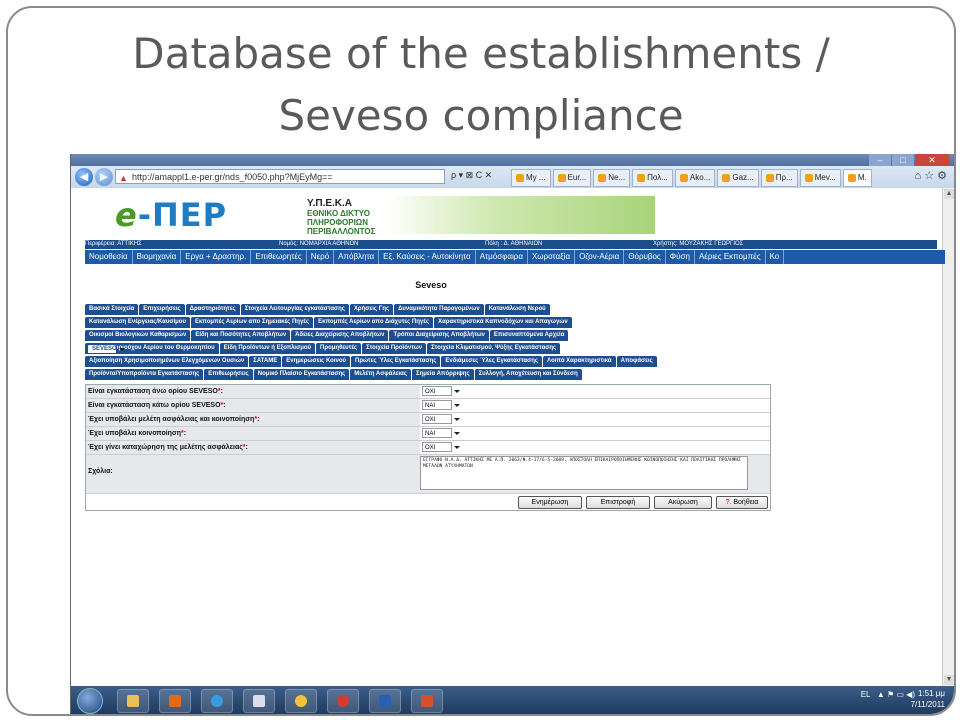  Describe the element at coordinates (301, 701) in the screenshot. I see `messenger-taskbar-icon` at that location.